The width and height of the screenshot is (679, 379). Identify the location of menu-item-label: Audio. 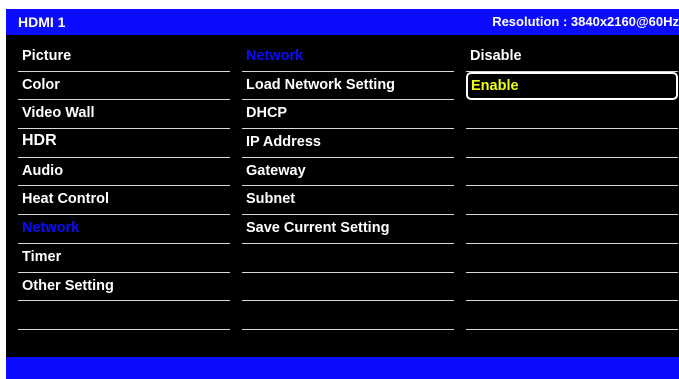
(43, 170).